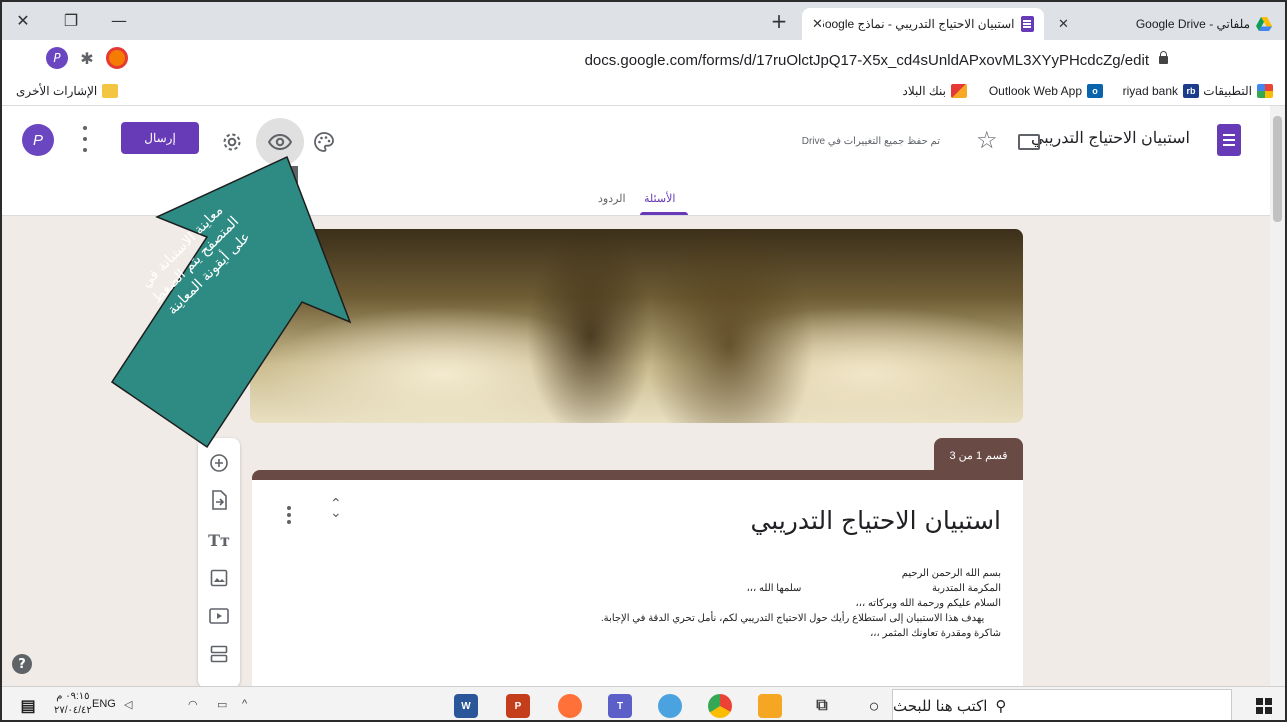 The image size is (1287, 722). What do you see at coordinates (117, 58) in the screenshot?
I see `extension-icon` at bounding box center [117, 58].